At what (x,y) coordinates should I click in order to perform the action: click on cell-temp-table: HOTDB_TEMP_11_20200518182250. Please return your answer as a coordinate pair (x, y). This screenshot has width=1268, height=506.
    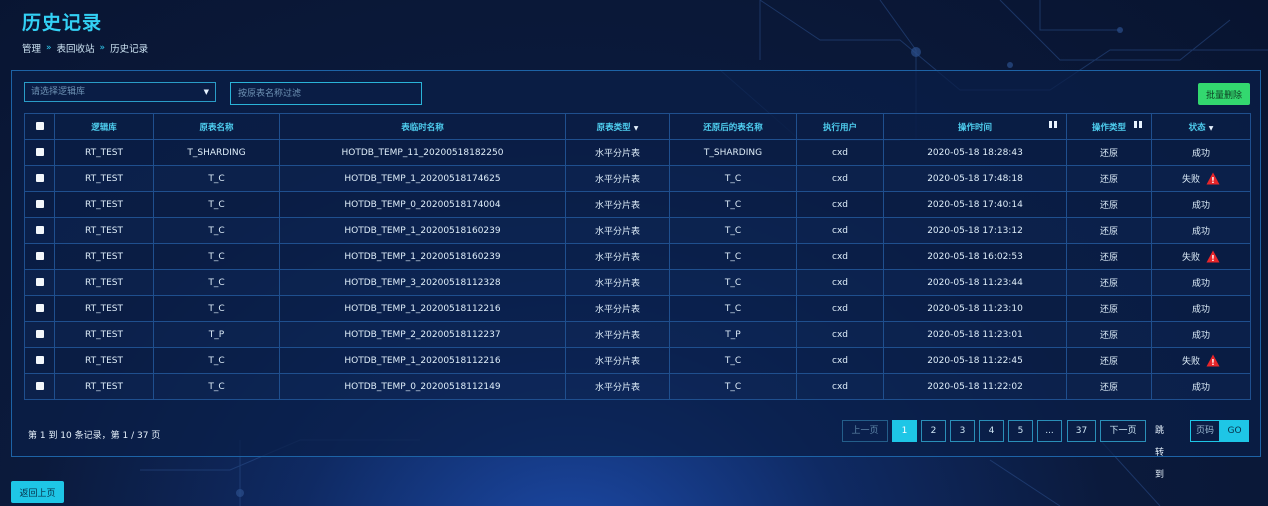
    Looking at the image, I should click on (422, 152).